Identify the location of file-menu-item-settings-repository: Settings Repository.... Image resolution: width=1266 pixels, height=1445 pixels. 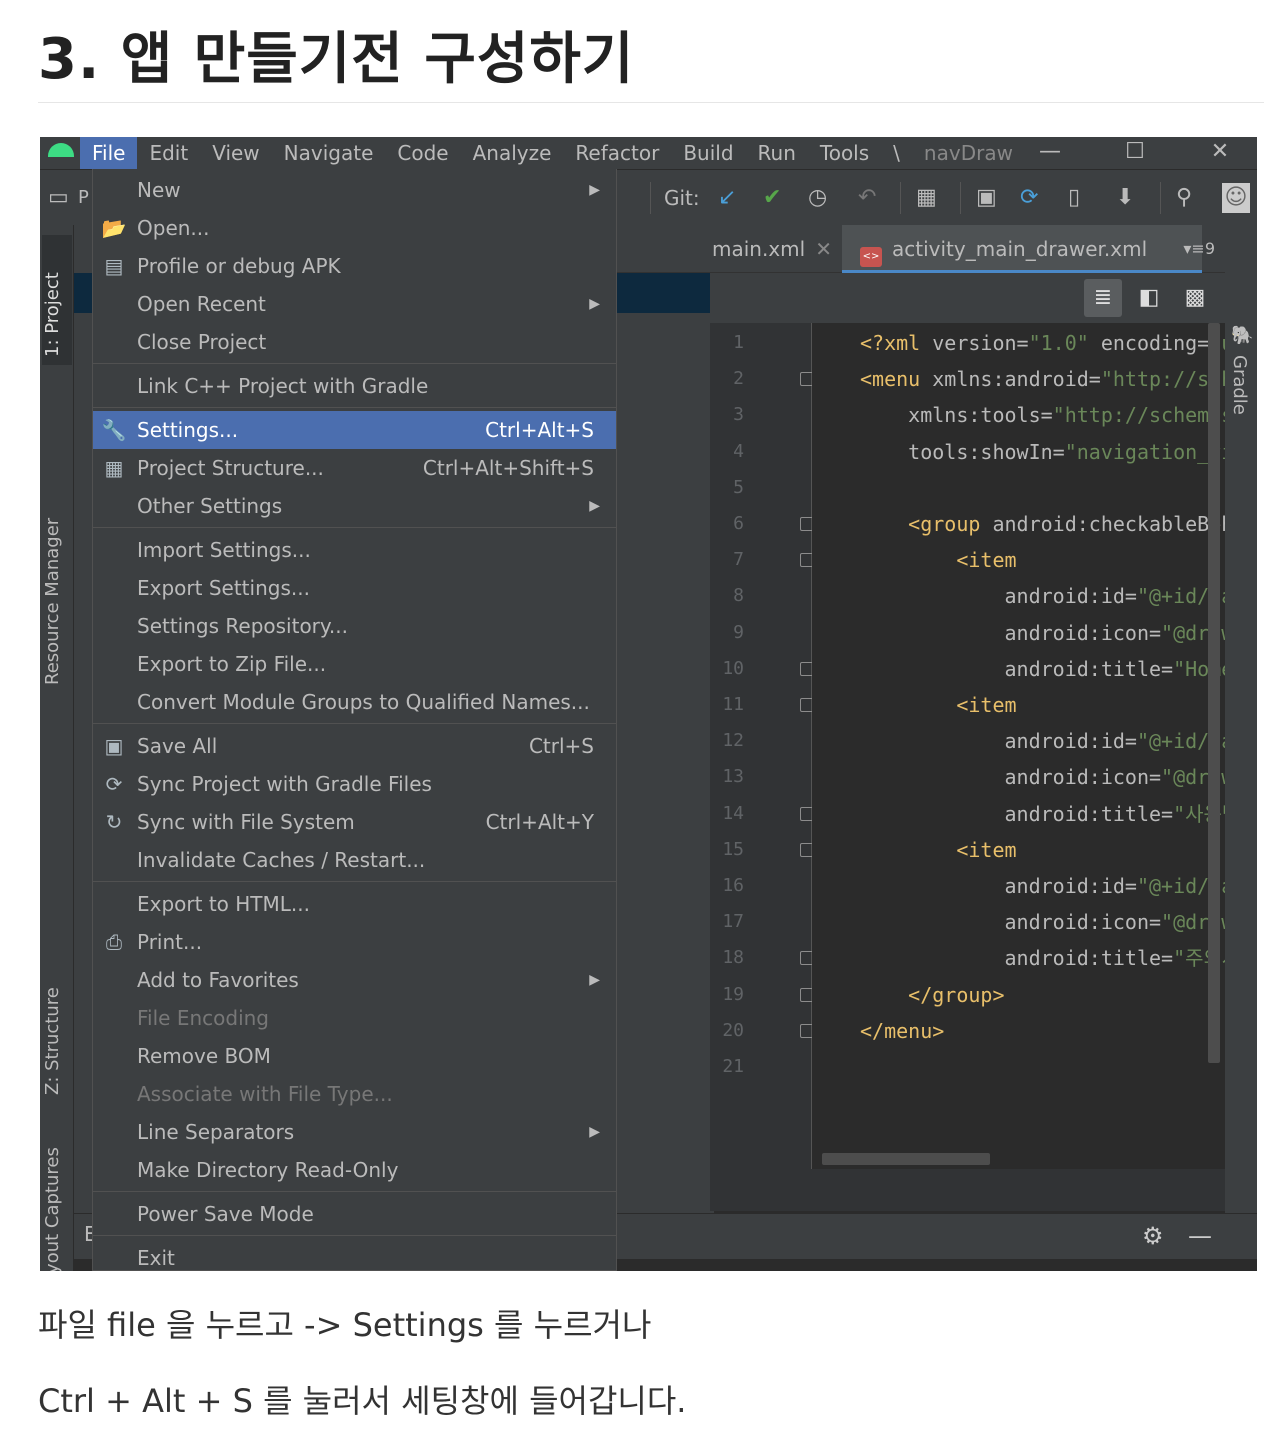
(354, 626).